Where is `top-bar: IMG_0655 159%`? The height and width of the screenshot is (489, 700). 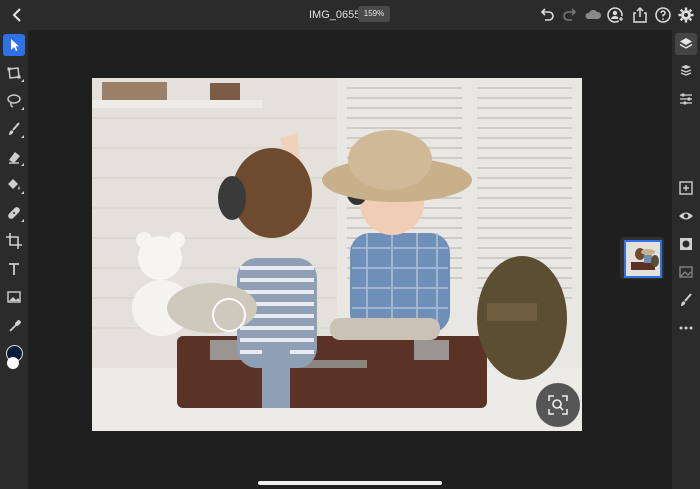 top-bar: IMG_0655 159% is located at coordinates (350, 15).